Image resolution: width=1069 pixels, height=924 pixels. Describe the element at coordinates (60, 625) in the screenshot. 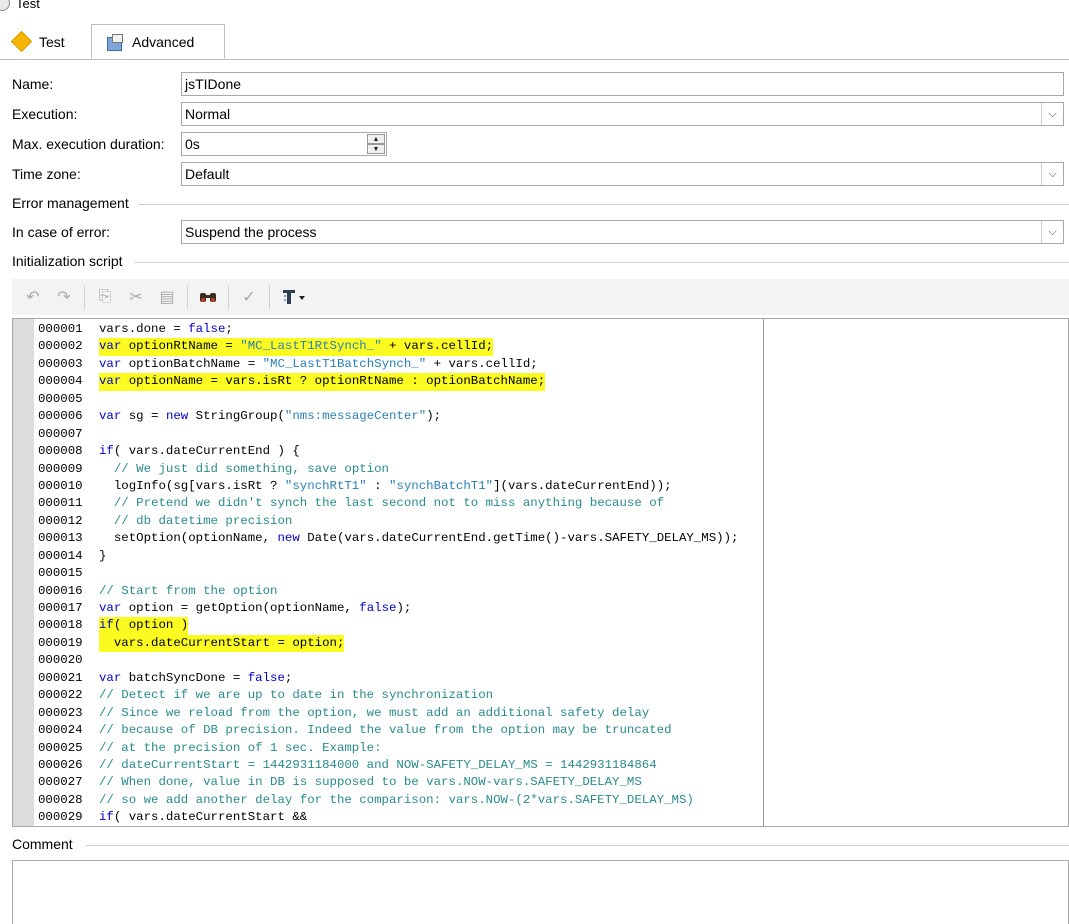

I see `line-number: 000018` at that location.